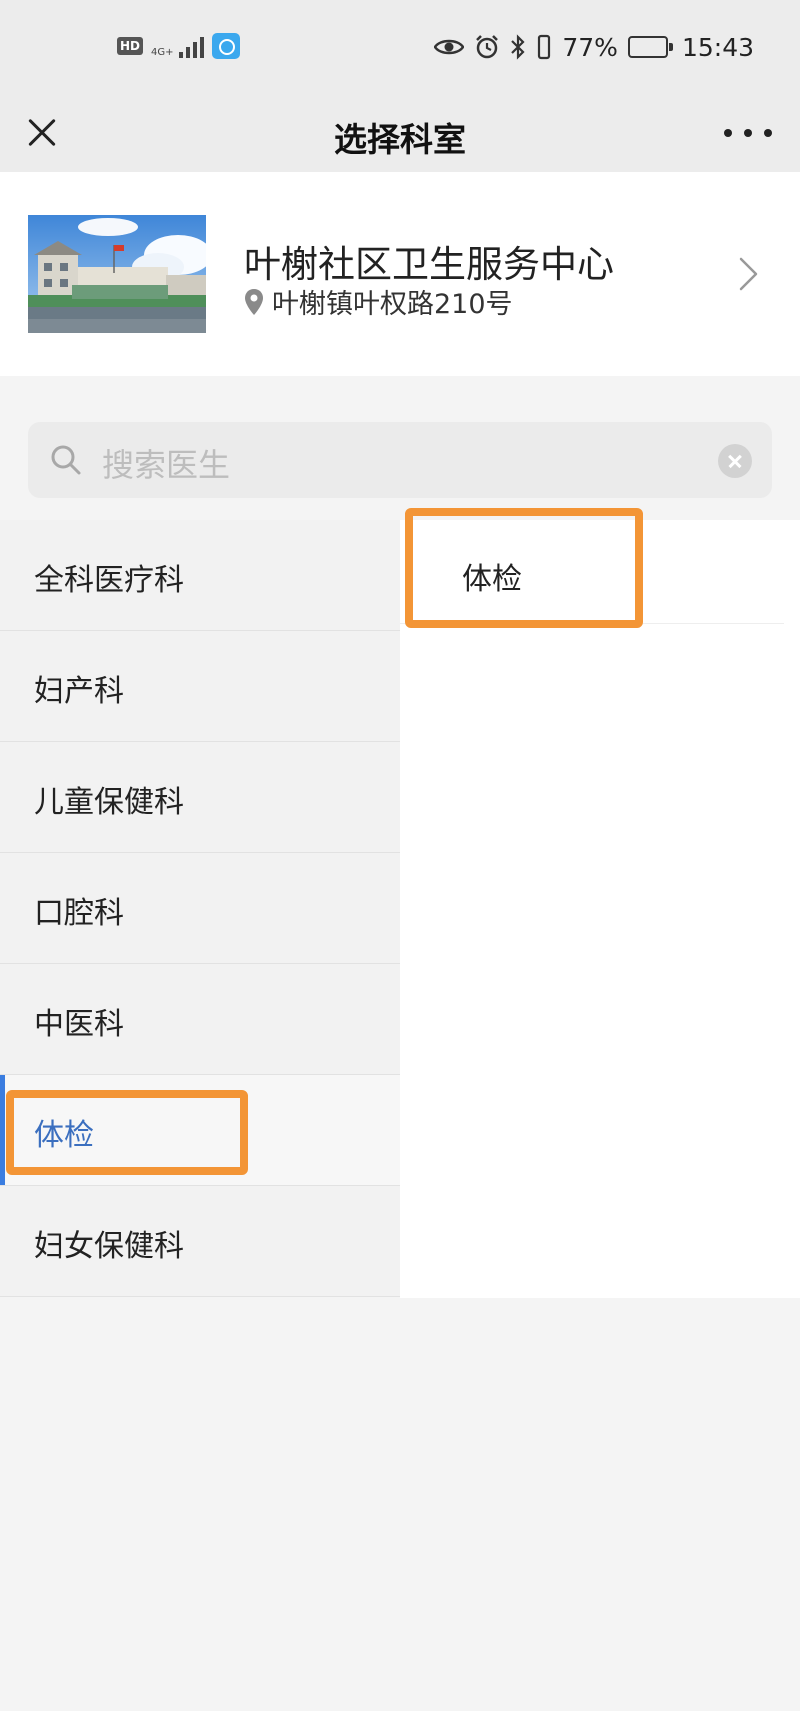 Image resolution: width=800 pixels, height=1711 pixels. I want to click on vibrate-icon, so click(544, 47).